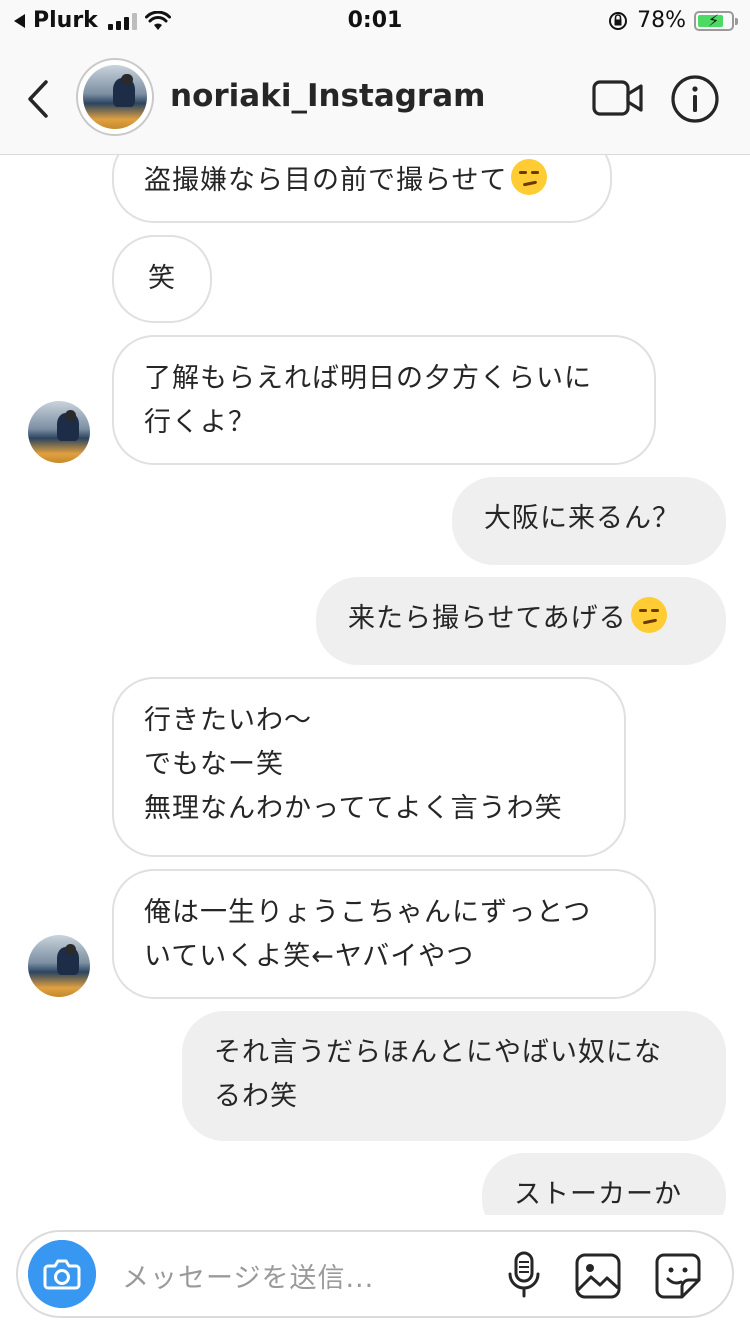 This screenshot has width=750, height=1334. What do you see at coordinates (326, 180) in the screenshot?
I see `message-text: 盗撮嫌なら目の前で撮らせて` at bounding box center [326, 180].